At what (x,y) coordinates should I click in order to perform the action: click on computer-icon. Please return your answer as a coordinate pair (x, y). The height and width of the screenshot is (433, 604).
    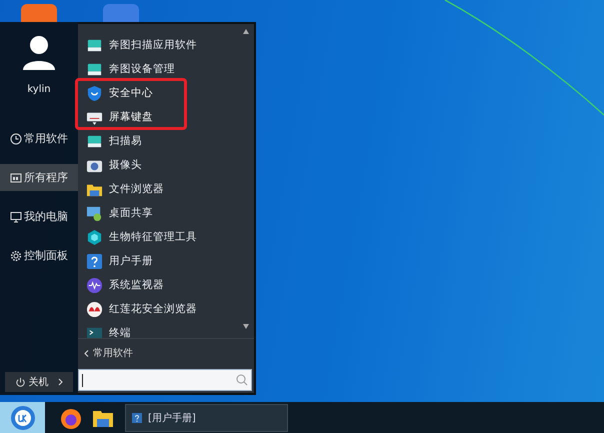
    Looking at the image, I should click on (16, 216).